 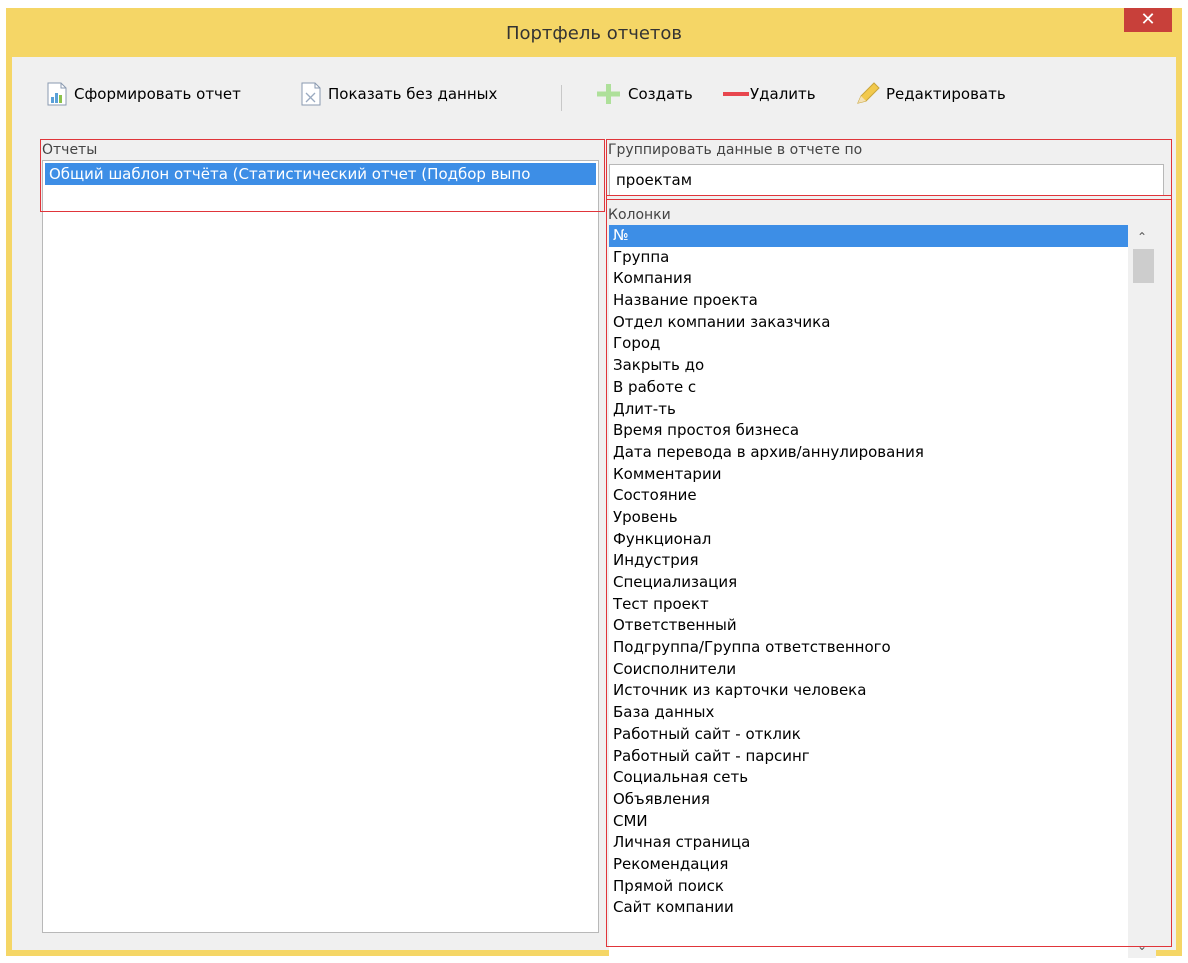 What do you see at coordinates (868, 518) in the screenshot?
I see `column-item: Уровень` at bounding box center [868, 518].